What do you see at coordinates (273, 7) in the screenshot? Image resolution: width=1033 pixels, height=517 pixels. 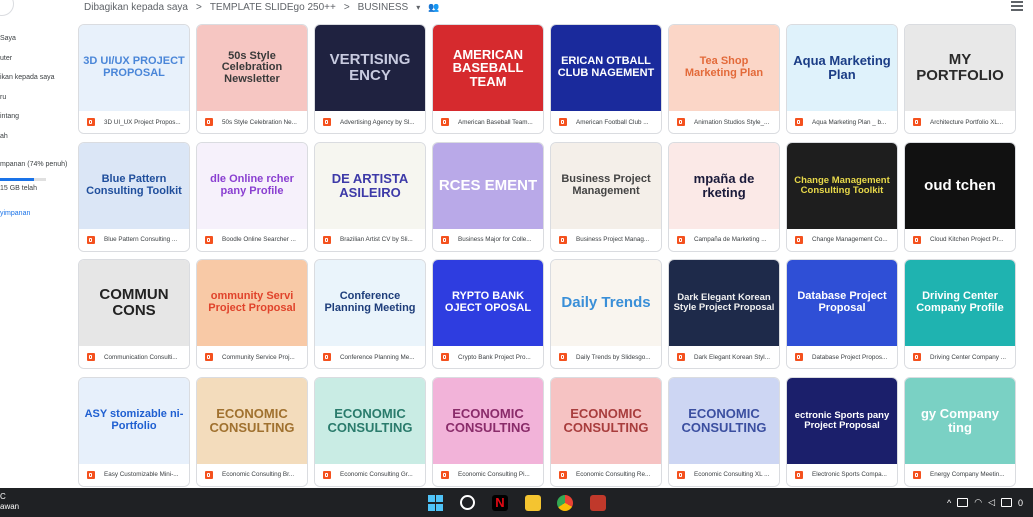 I see `breadcrumb-template-folder: TEMPLATE SLIDEgo 250++` at bounding box center [273, 7].